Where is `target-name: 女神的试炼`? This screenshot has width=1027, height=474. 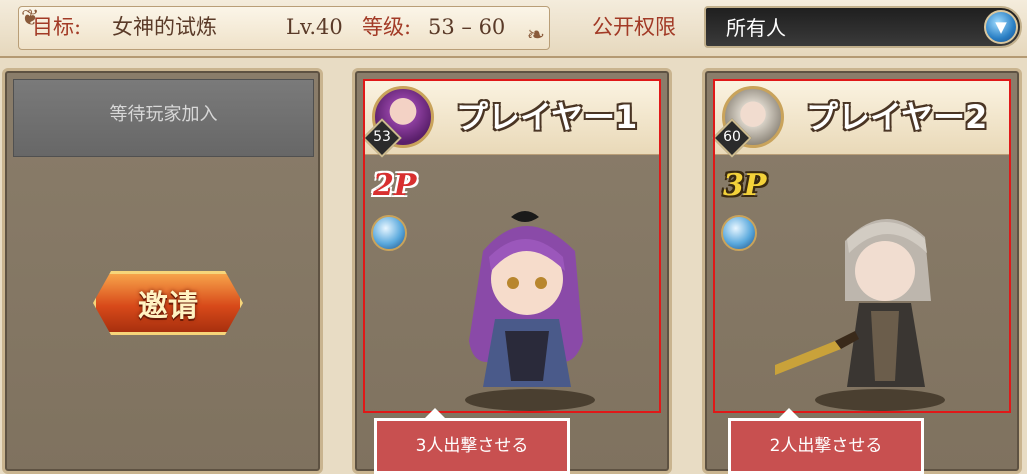 target-name: 女神的试炼 is located at coordinates (164, 27).